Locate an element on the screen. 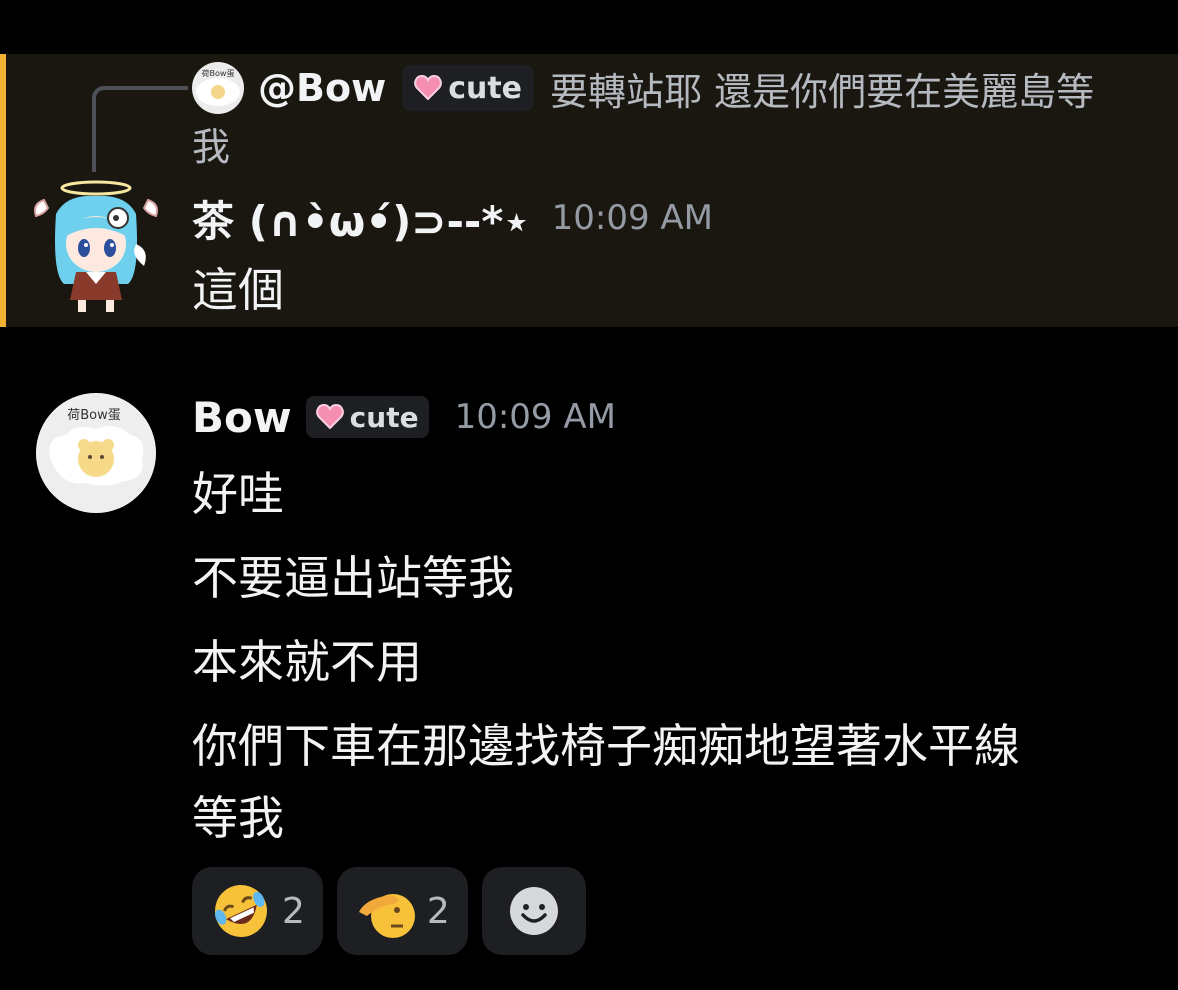  user-avatar-anime is located at coordinates (96, 244).